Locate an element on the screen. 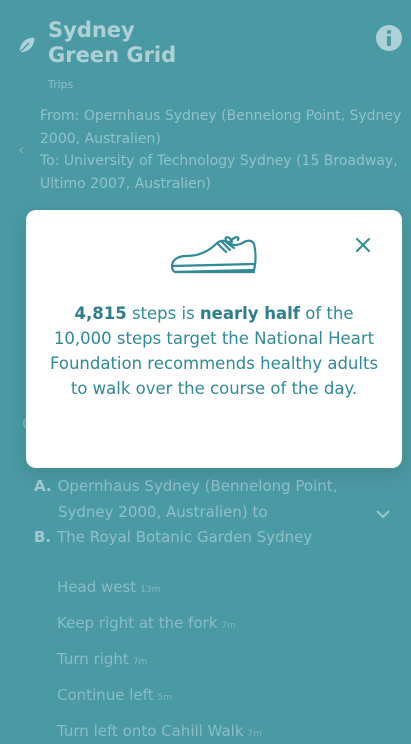  brand-line-2: Green Grid is located at coordinates (112, 55).